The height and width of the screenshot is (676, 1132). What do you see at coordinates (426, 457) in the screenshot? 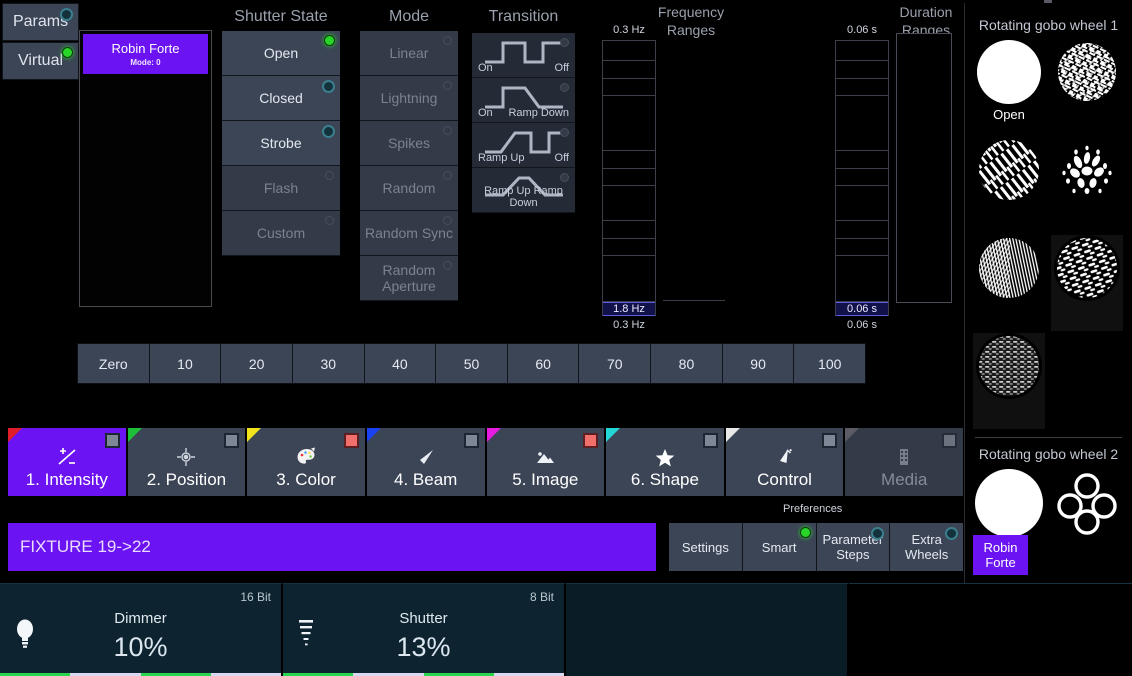
I see `beam-cone-icon` at bounding box center [426, 457].